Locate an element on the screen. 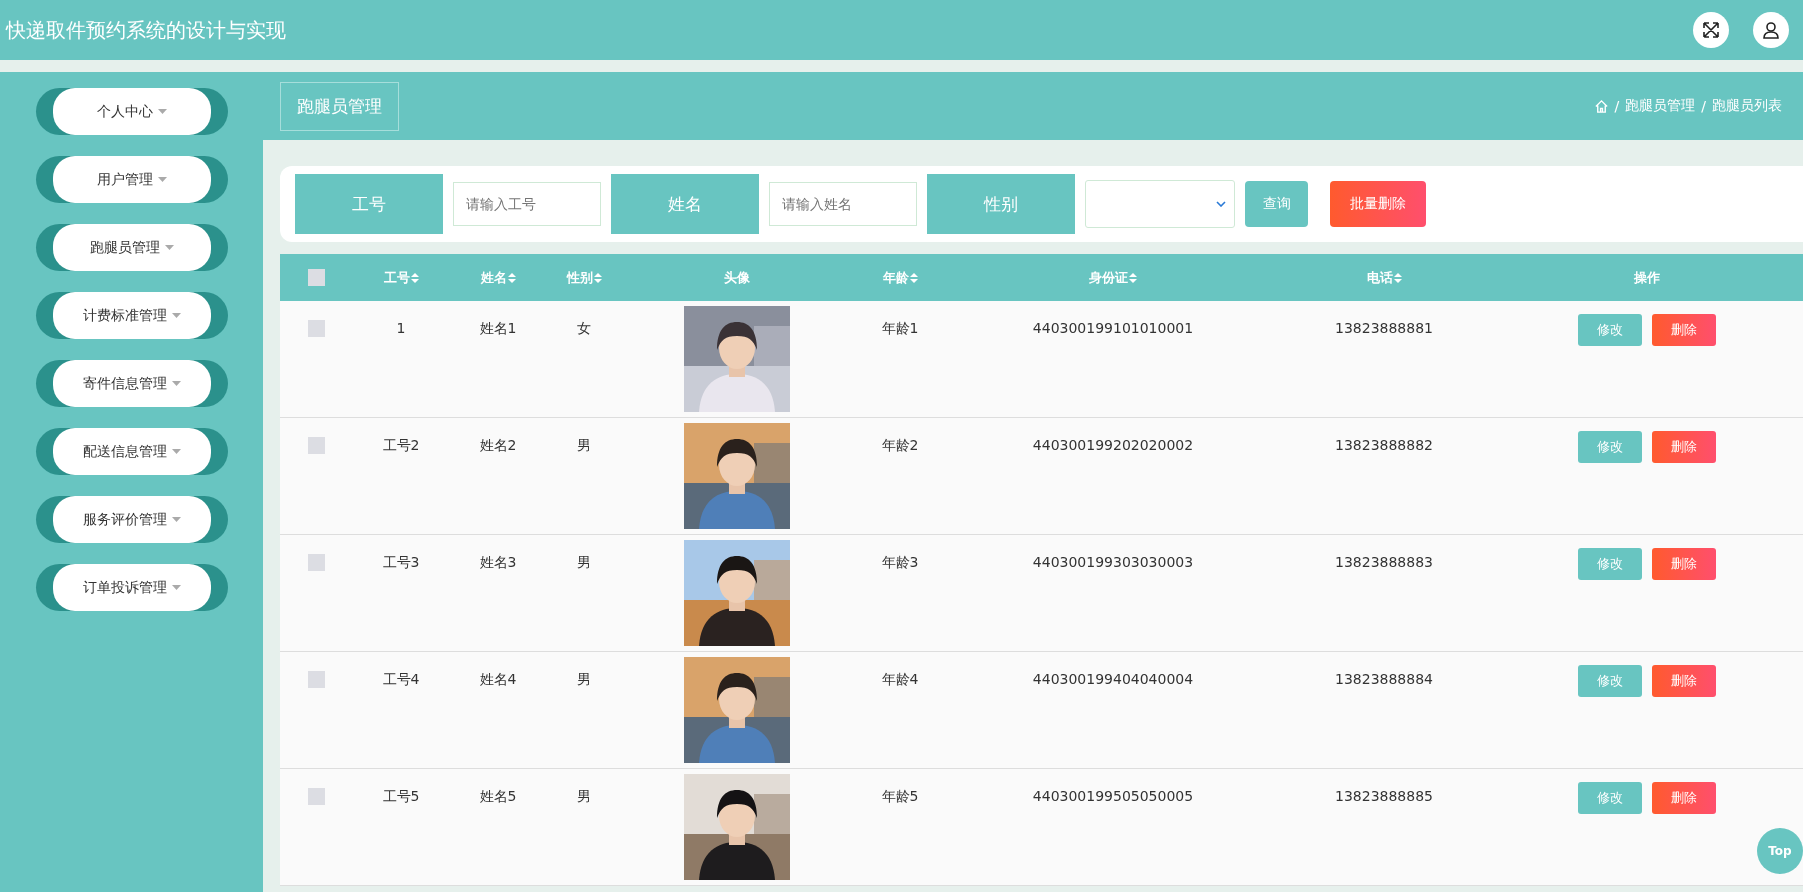  table-cell: 姓名3 is located at coordinates (498, 563).